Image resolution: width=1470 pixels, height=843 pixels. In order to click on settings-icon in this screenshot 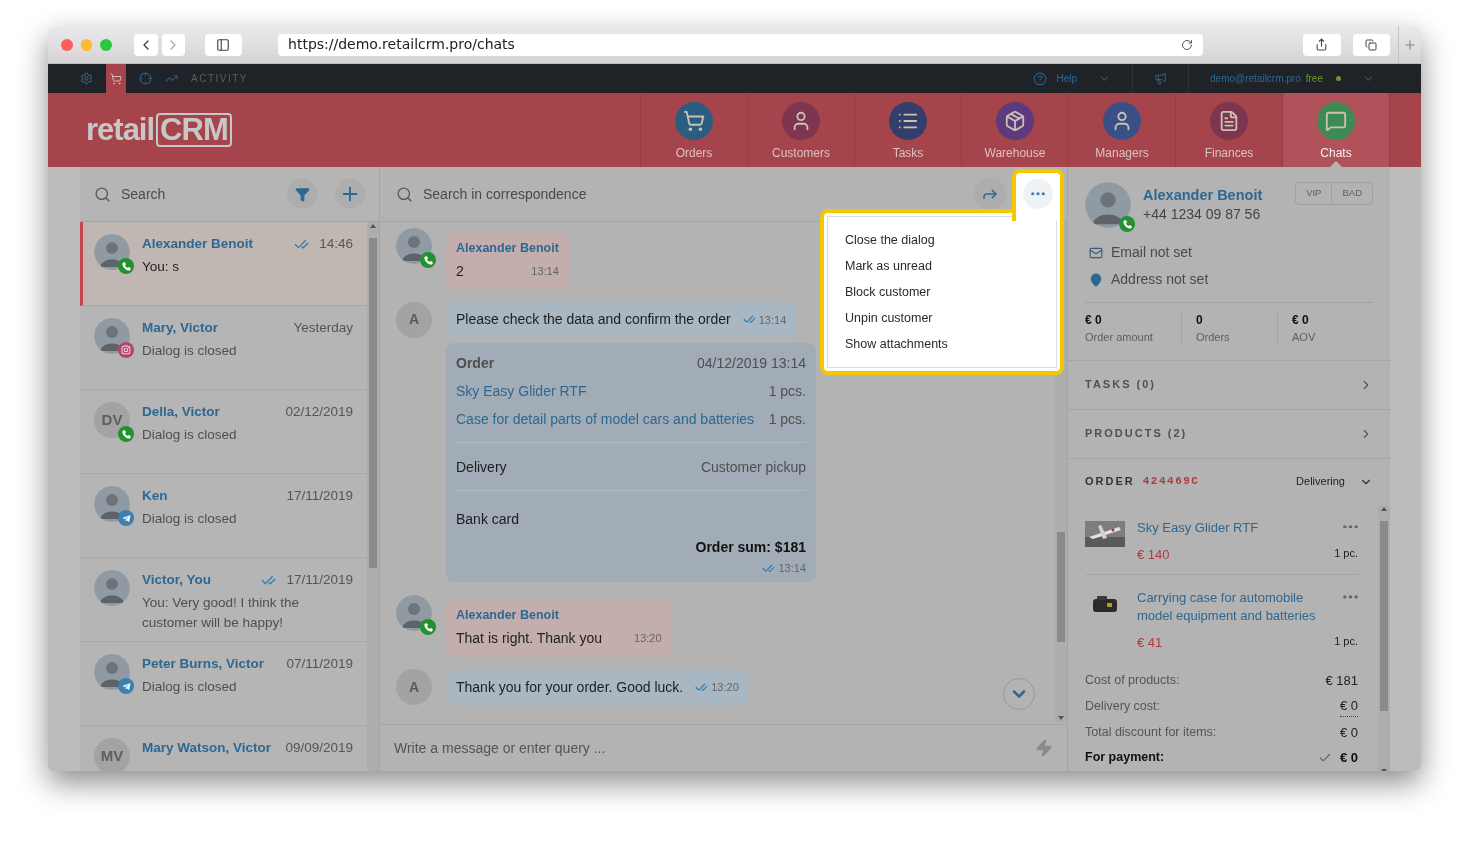, I will do `click(86, 78)`.